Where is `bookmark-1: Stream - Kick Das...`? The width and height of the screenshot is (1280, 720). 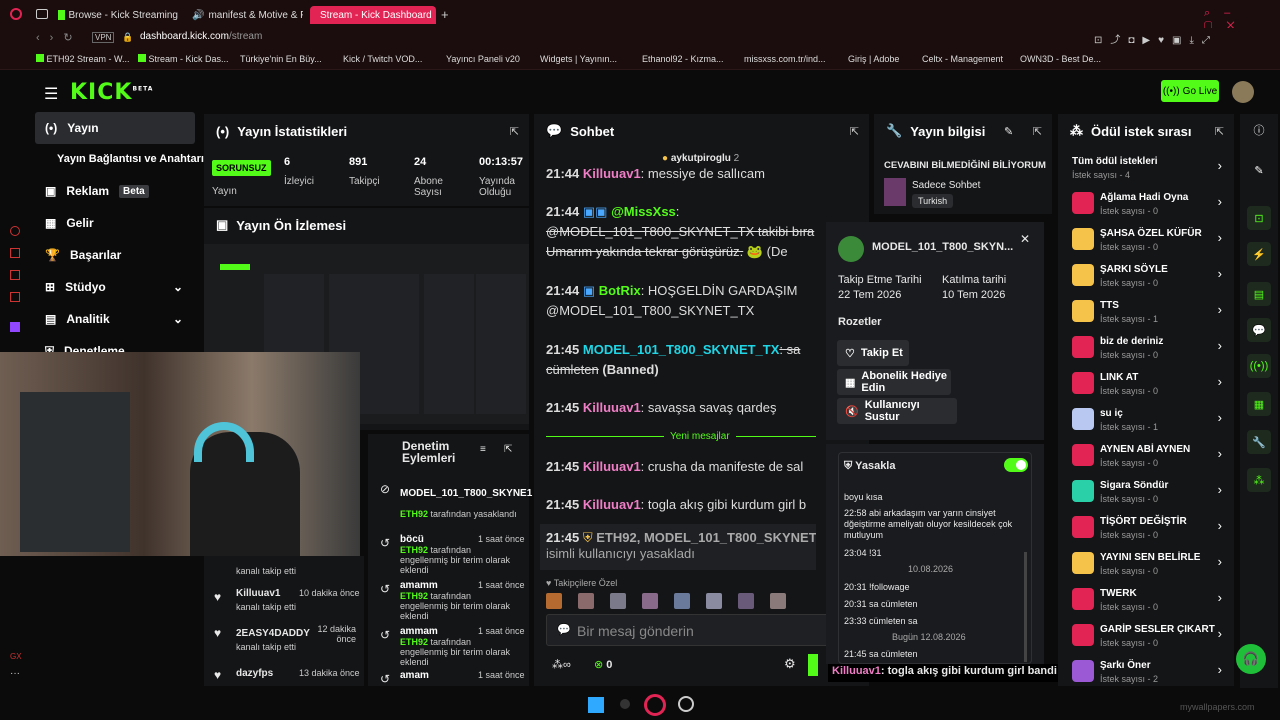
bookmark-1: Stream - Kick Das... is located at coordinates (183, 59).